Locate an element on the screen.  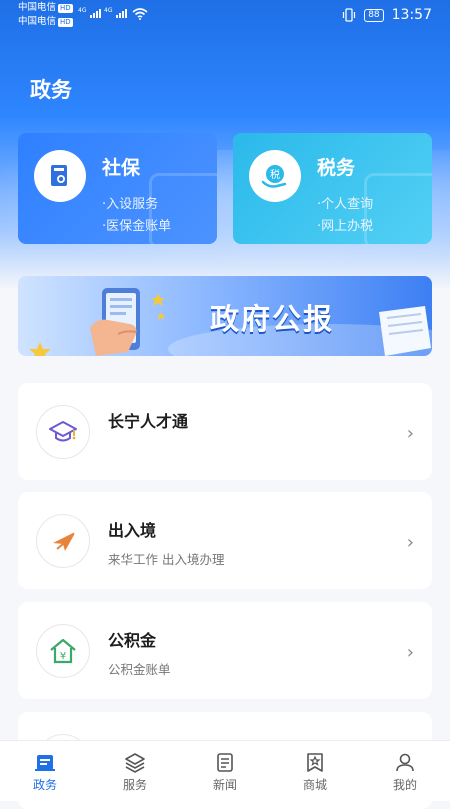
tab-mall: 商城 is located at coordinates (315, 771).